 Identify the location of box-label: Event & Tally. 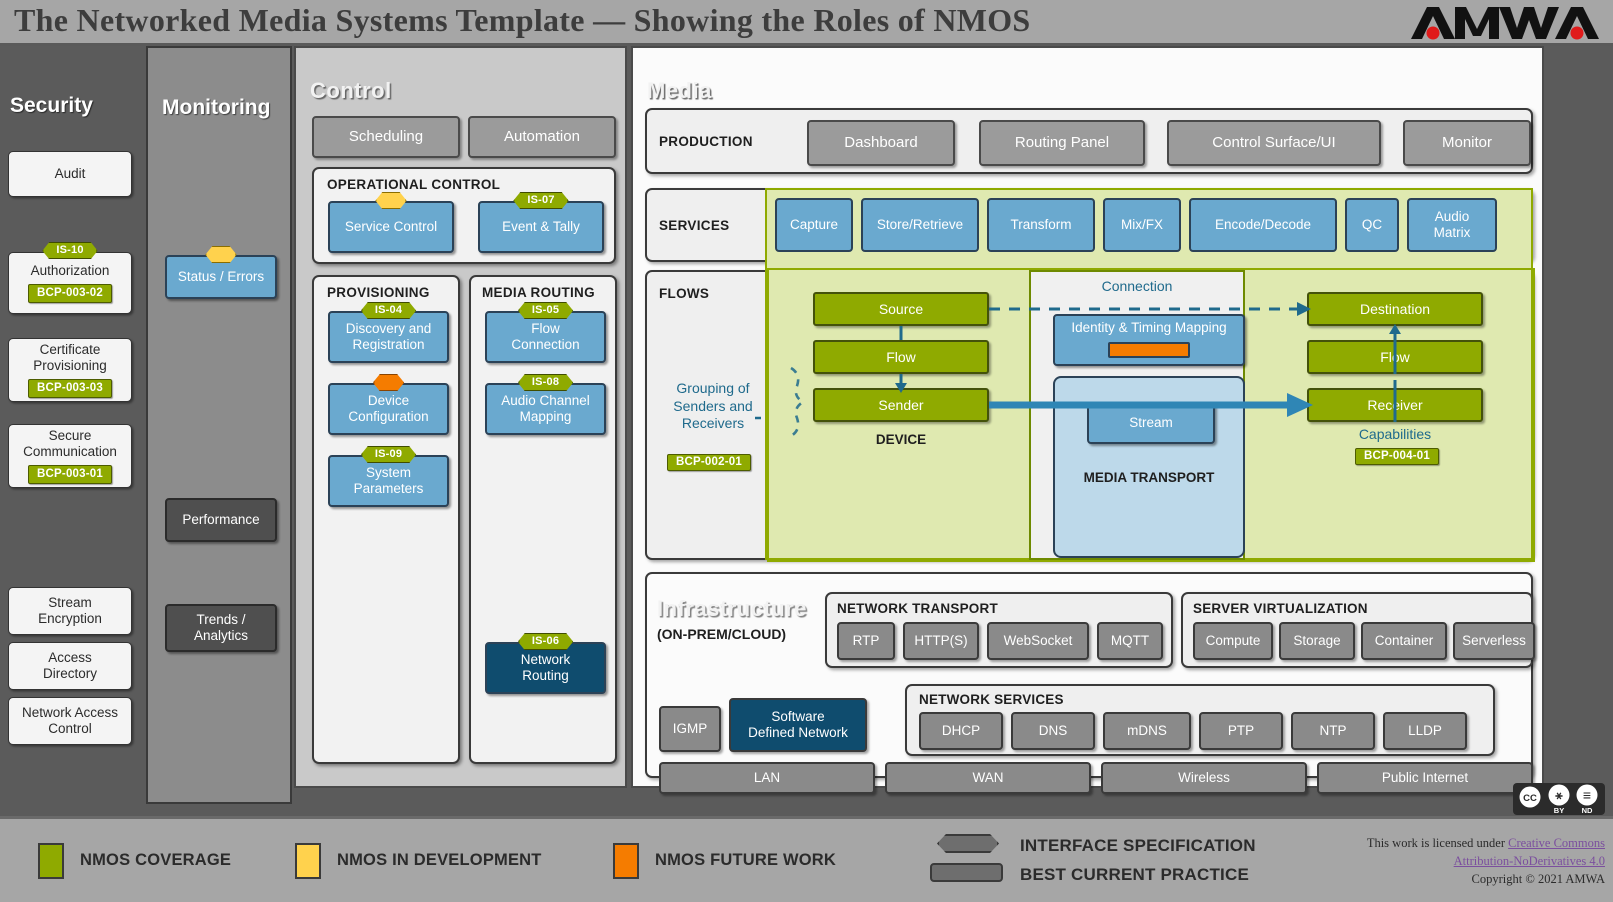
(541, 226).